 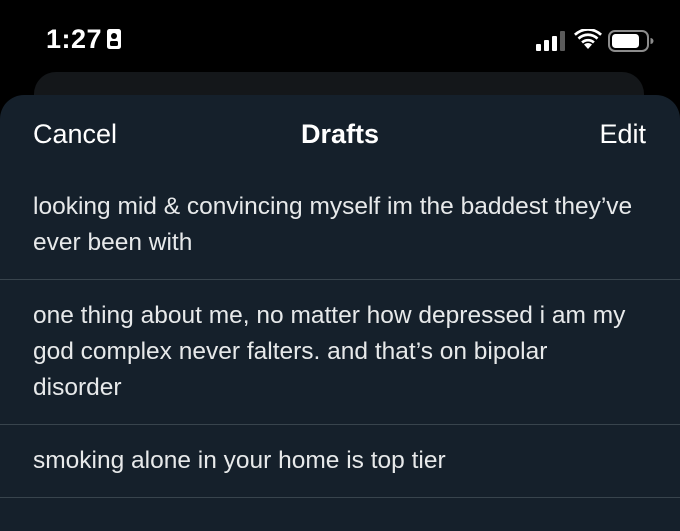 What do you see at coordinates (622, 134) in the screenshot?
I see `edit-button: Edit` at bounding box center [622, 134].